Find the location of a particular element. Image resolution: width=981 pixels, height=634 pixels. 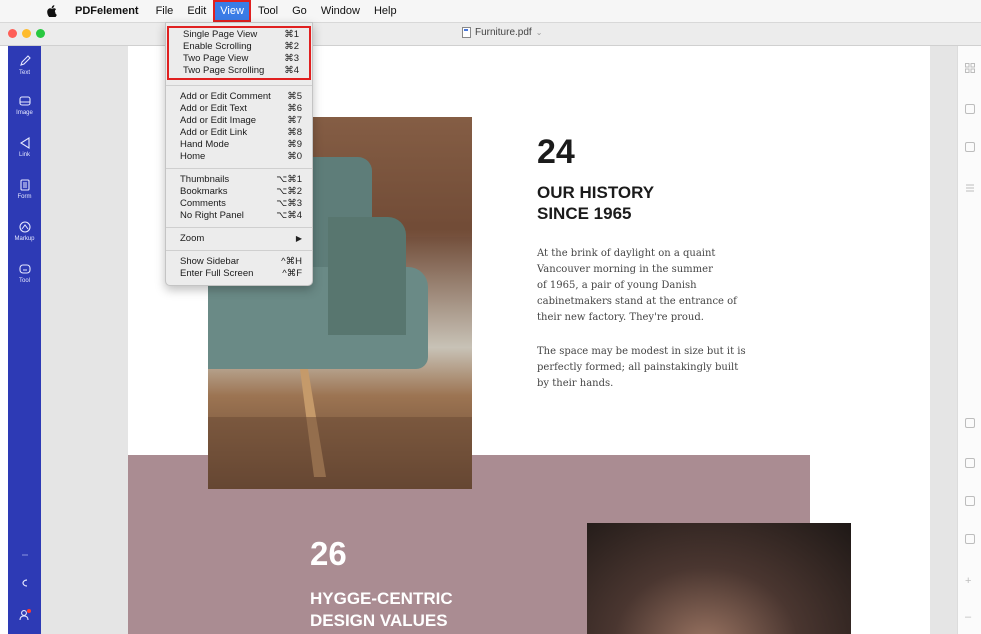

close-window-button is located at coordinates (12, 33).